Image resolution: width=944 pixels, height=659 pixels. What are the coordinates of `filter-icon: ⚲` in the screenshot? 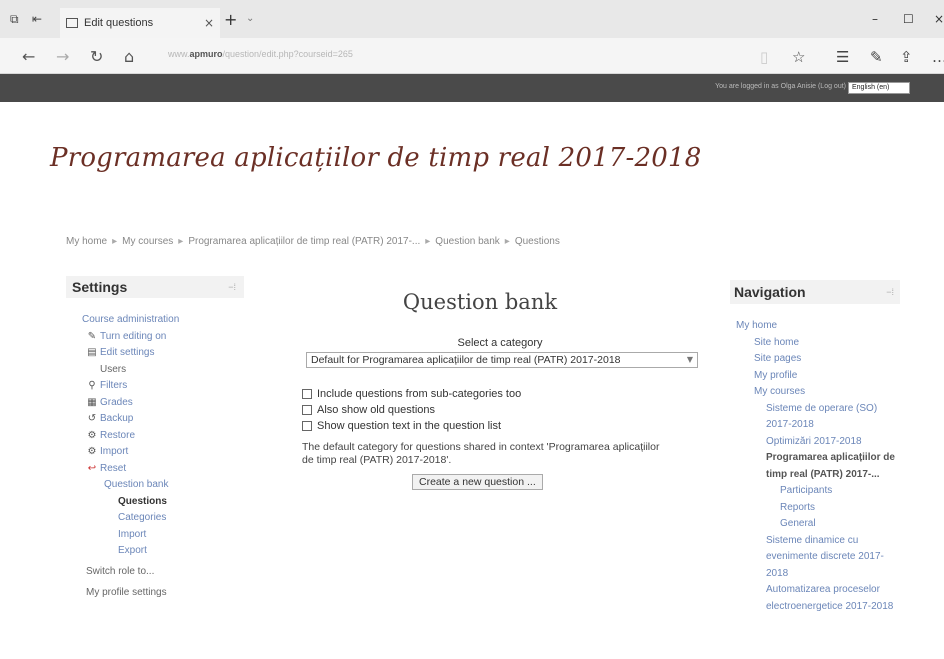 It's located at (92, 385).